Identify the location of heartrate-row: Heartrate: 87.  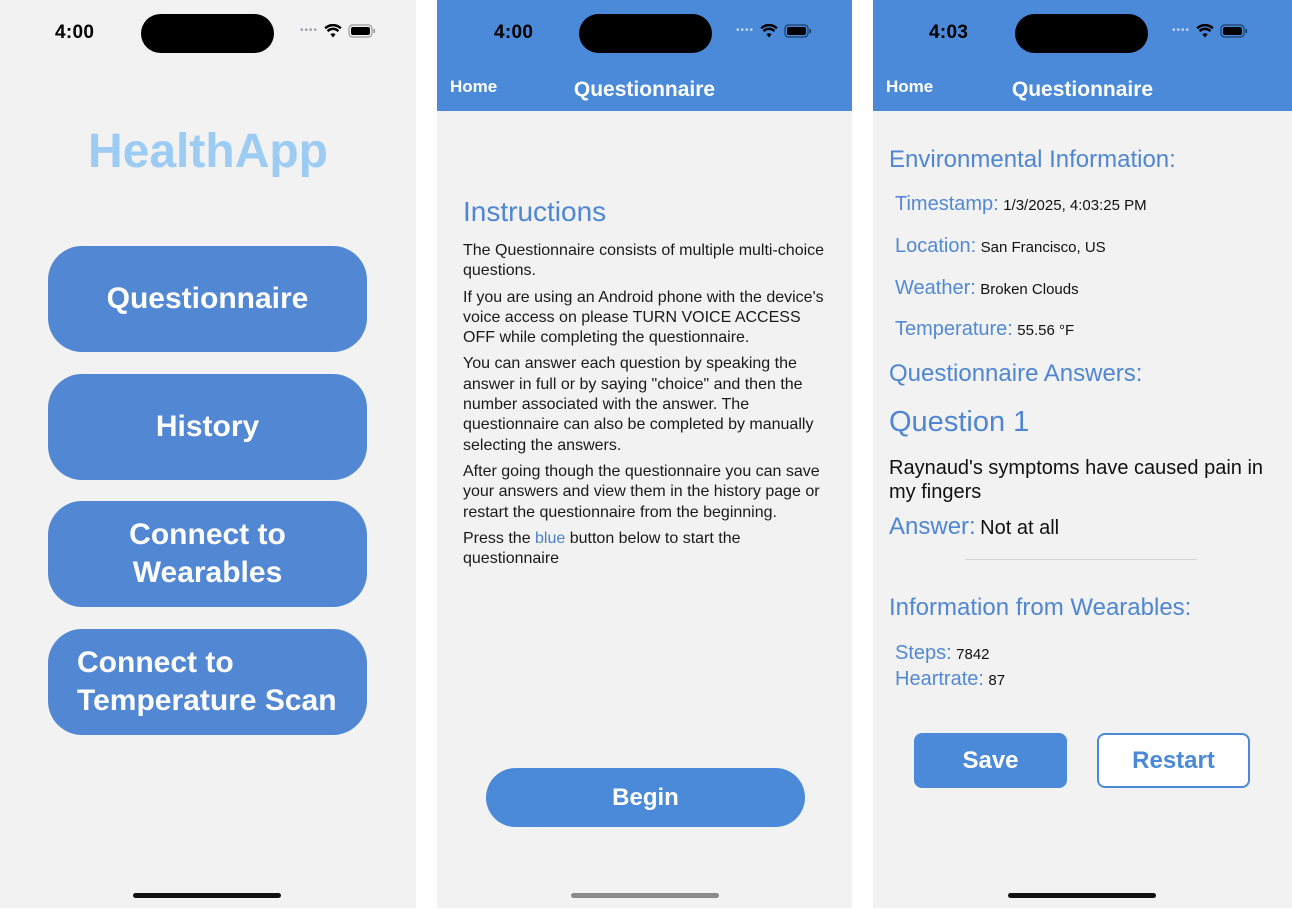
(950, 679).